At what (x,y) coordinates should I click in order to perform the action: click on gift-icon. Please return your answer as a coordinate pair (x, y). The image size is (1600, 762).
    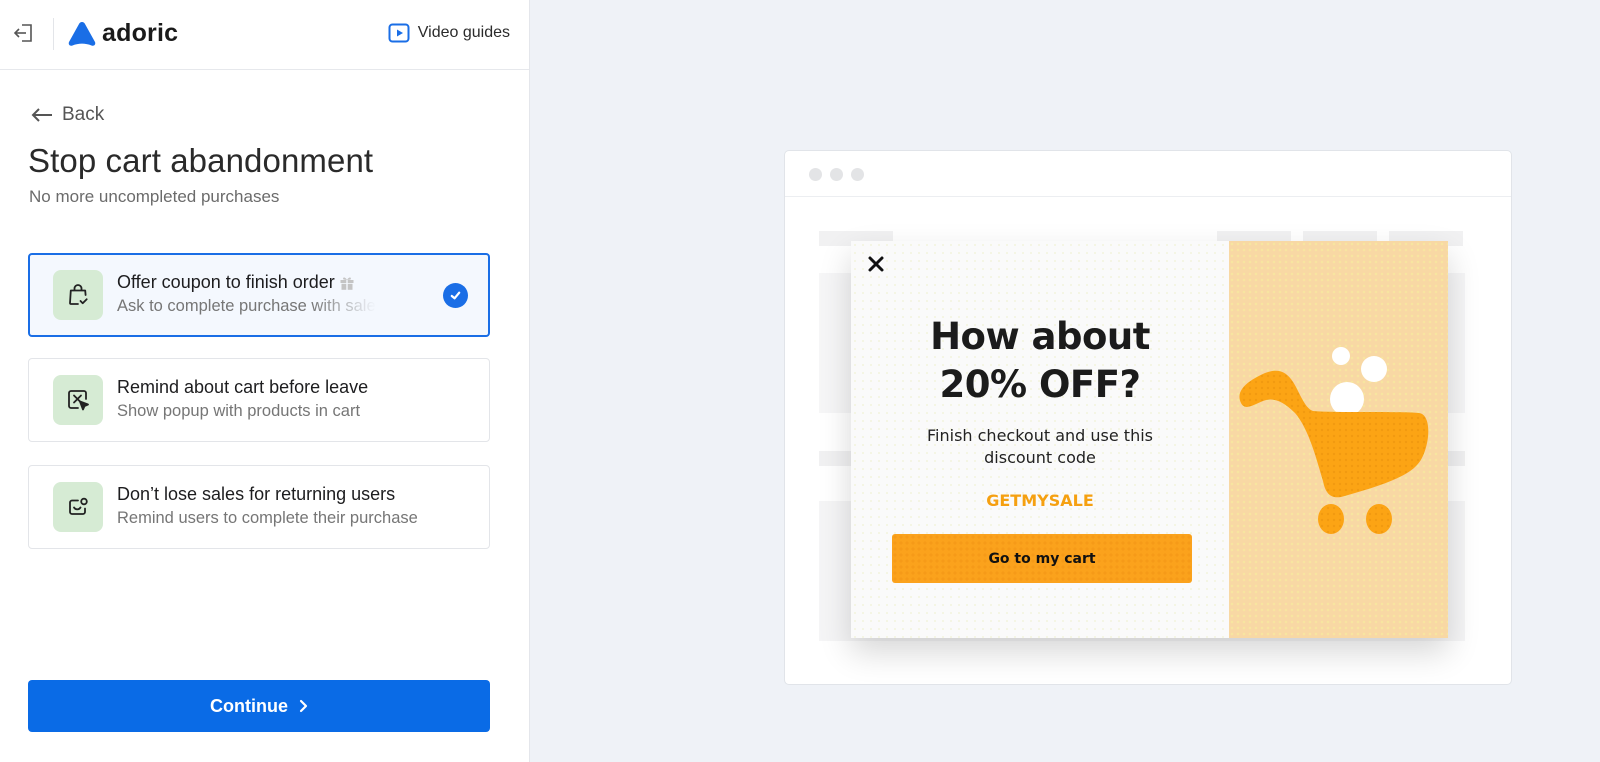
    Looking at the image, I should click on (347, 283).